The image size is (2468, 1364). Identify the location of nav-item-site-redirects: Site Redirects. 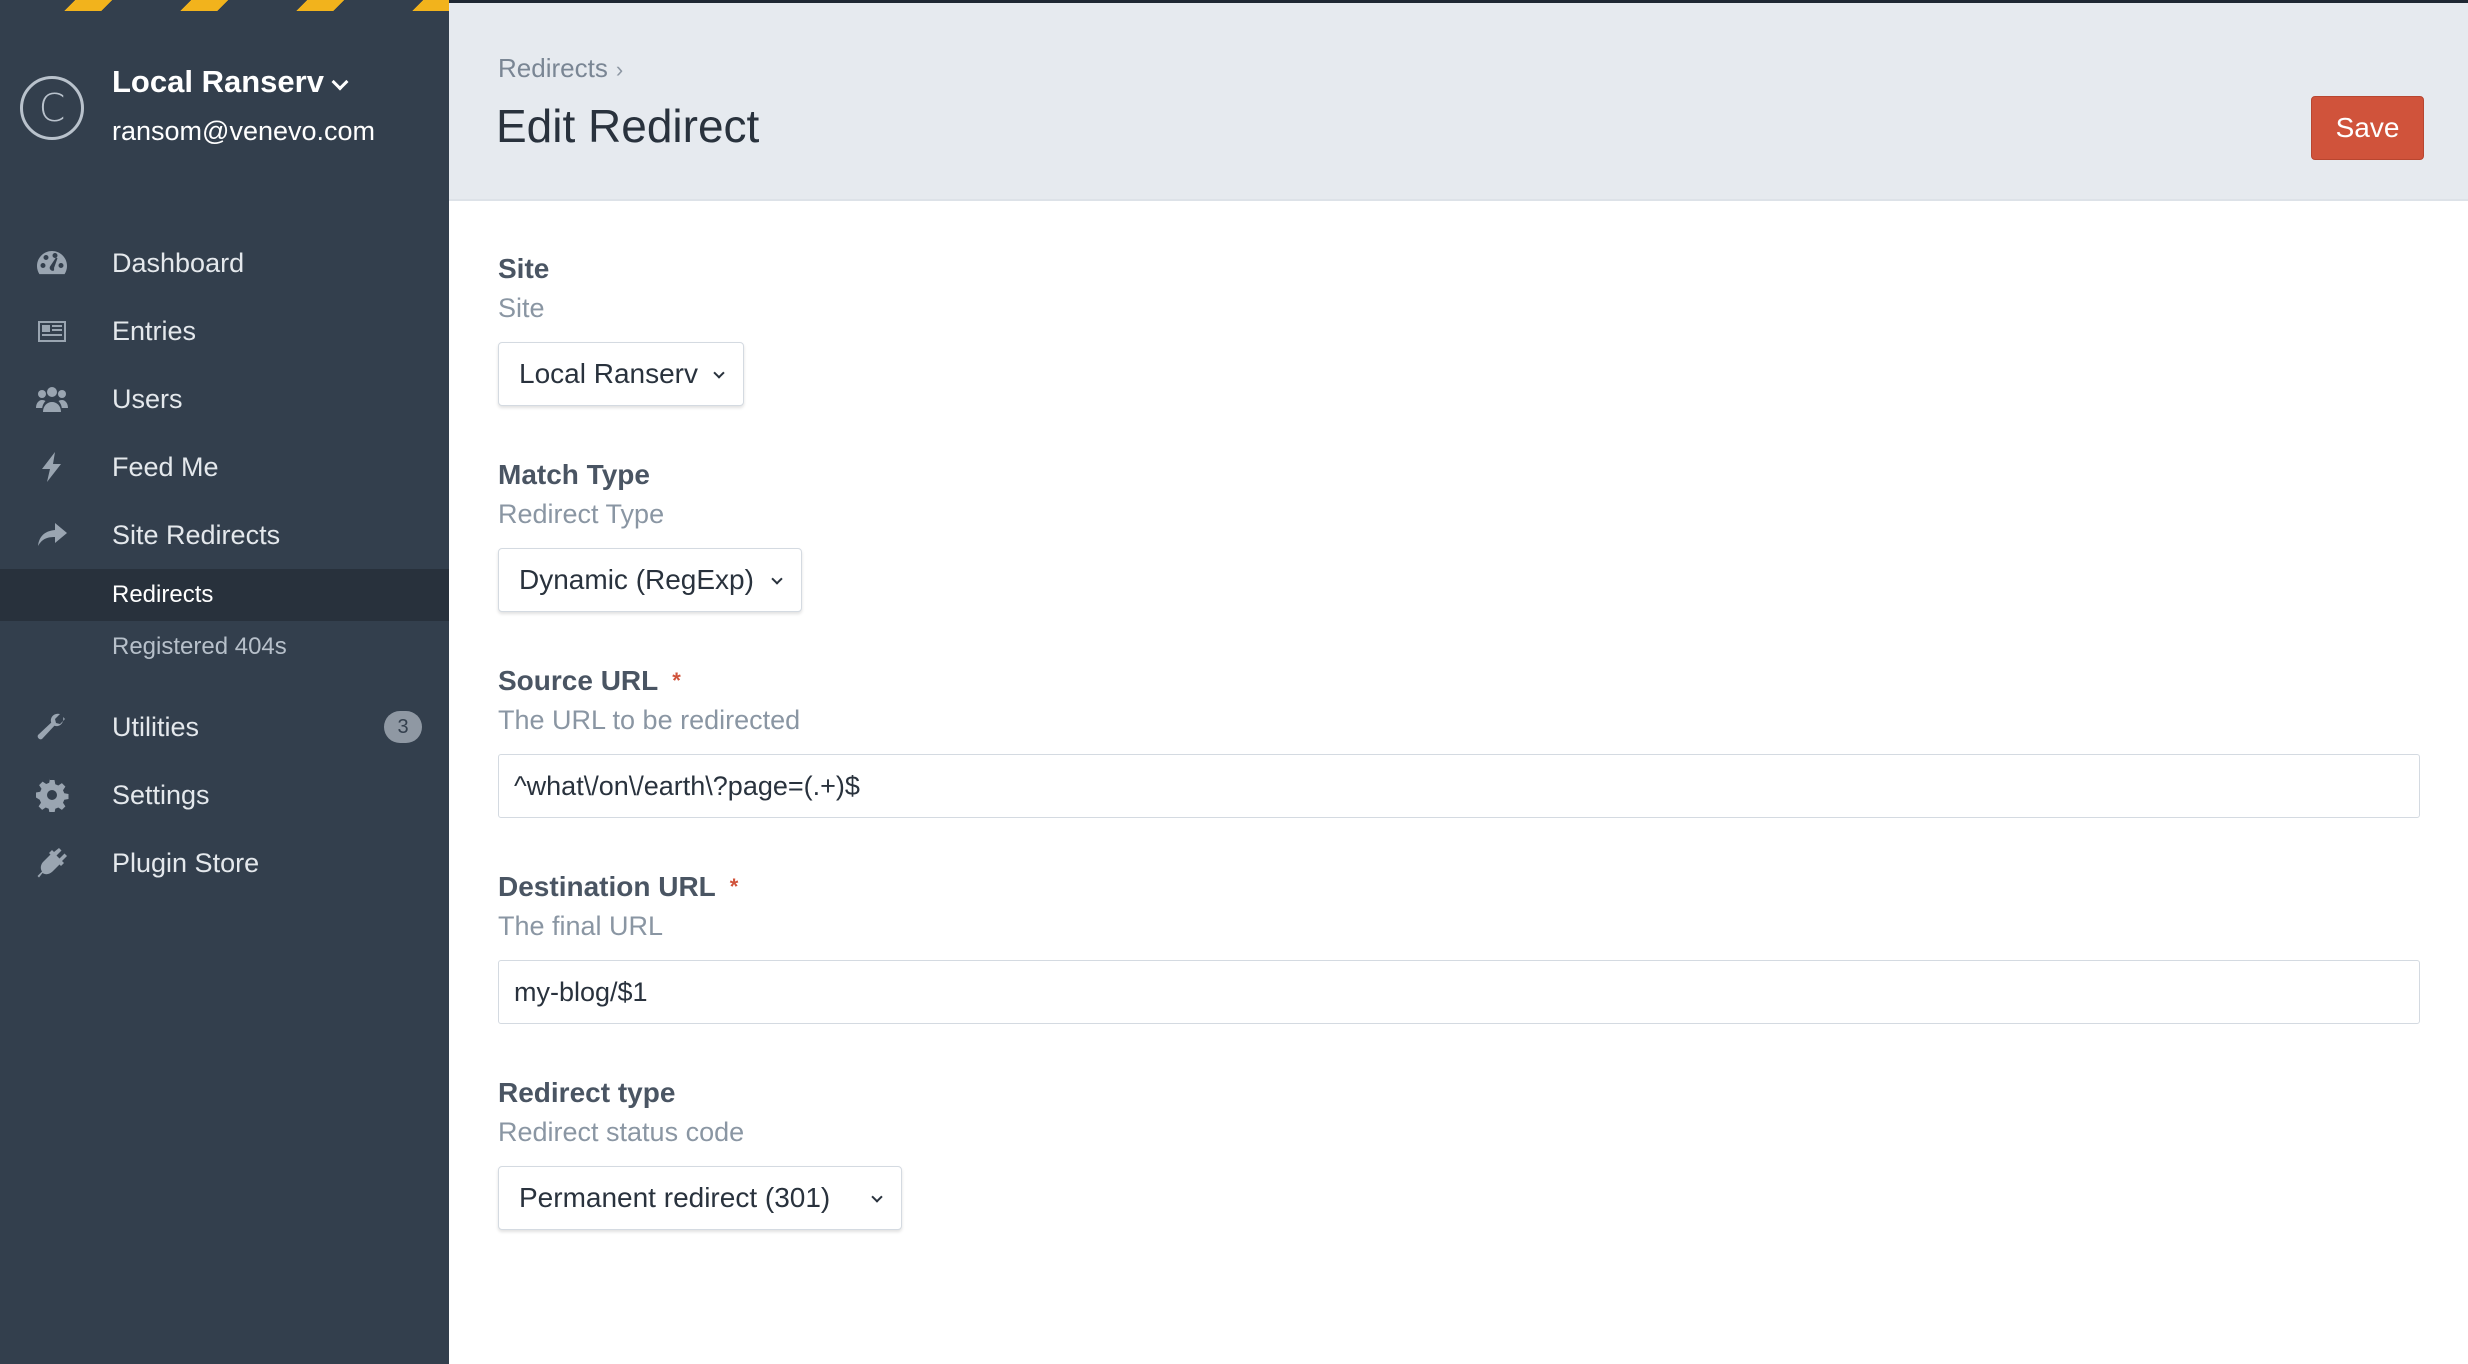
(224, 535).